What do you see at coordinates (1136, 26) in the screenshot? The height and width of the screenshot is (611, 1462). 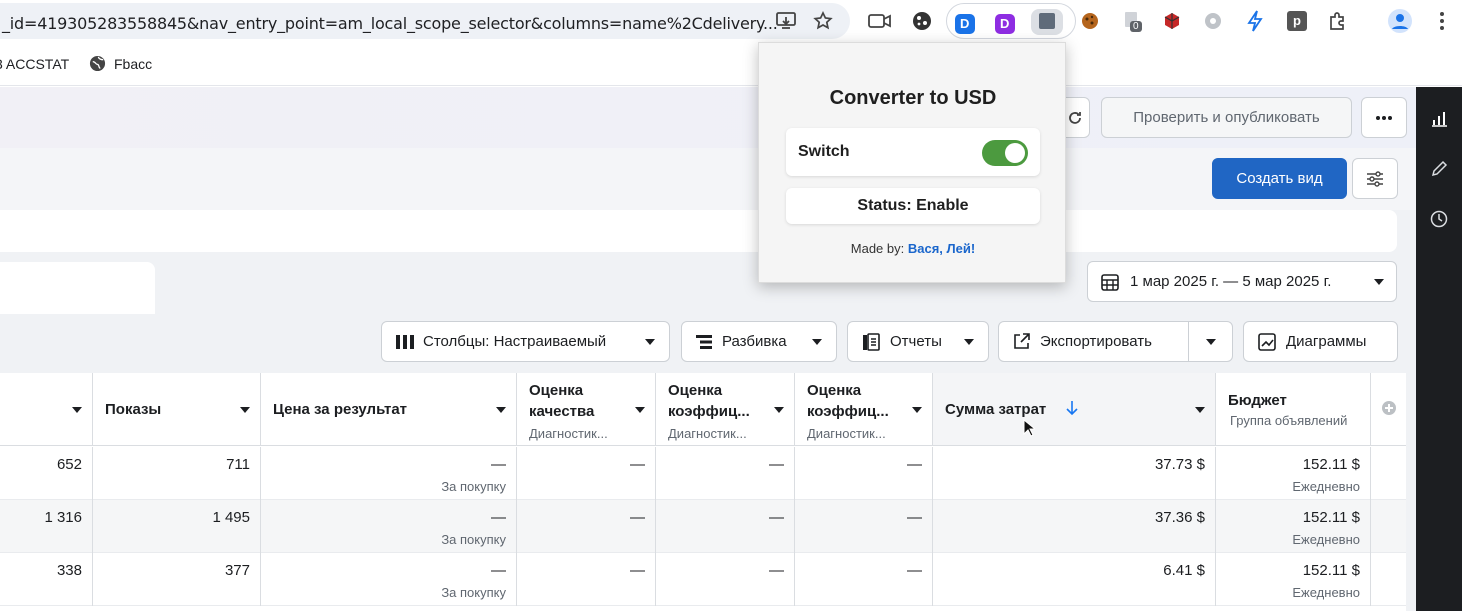 I see `extension-badge-count: 0` at bounding box center [1136, 26].